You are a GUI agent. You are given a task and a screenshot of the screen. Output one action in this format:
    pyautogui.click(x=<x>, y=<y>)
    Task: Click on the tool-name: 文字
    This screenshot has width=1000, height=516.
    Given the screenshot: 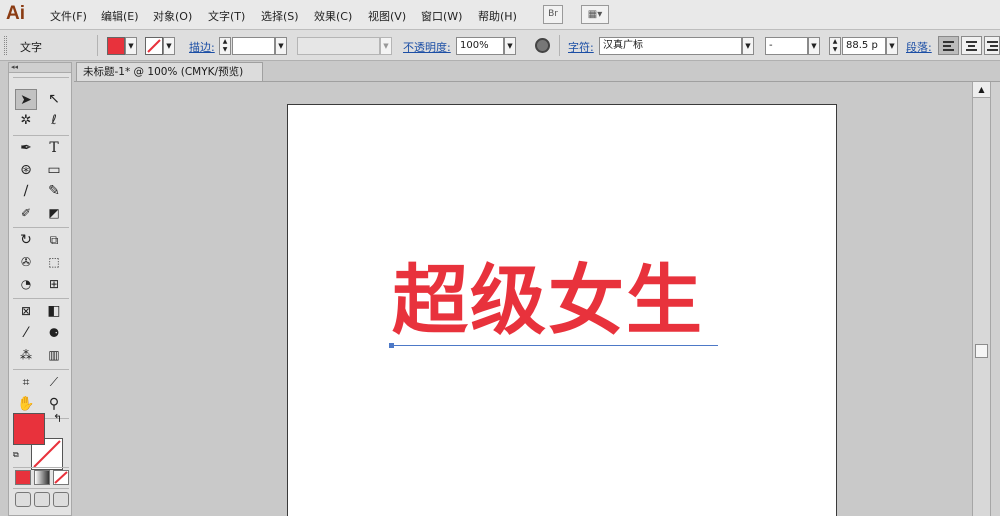 What is the action you would take?
    pyautogui.click(x=31, y=47)
    